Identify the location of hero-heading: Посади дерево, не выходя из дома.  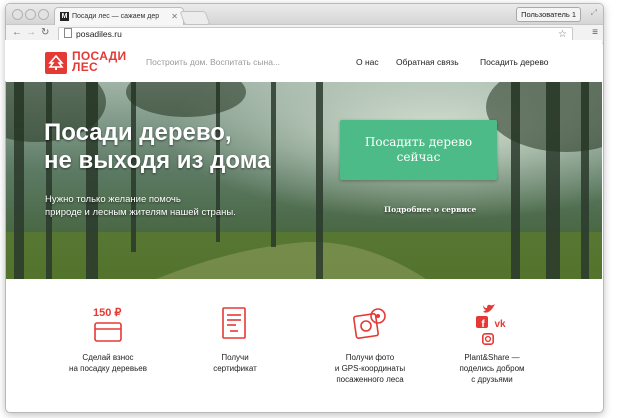
(157, 147).